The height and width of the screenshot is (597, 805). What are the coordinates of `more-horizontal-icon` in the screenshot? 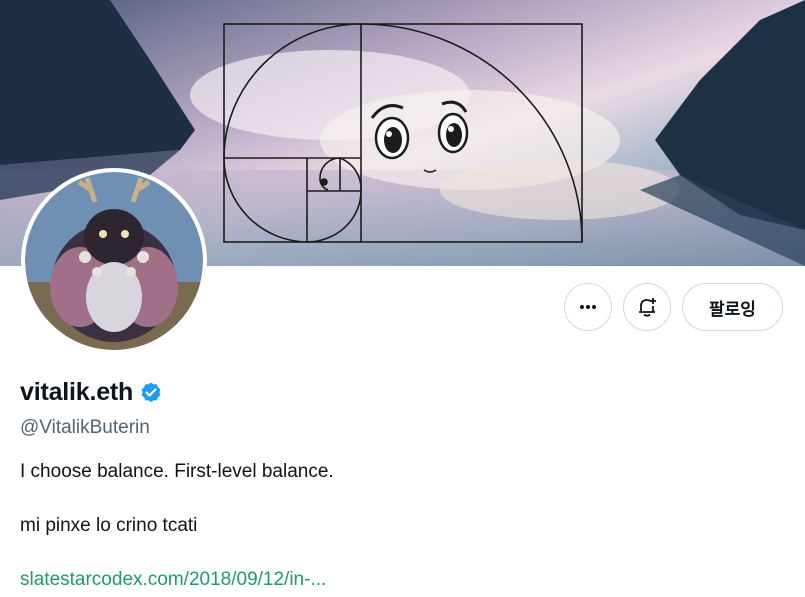 It's located at (588, 307).